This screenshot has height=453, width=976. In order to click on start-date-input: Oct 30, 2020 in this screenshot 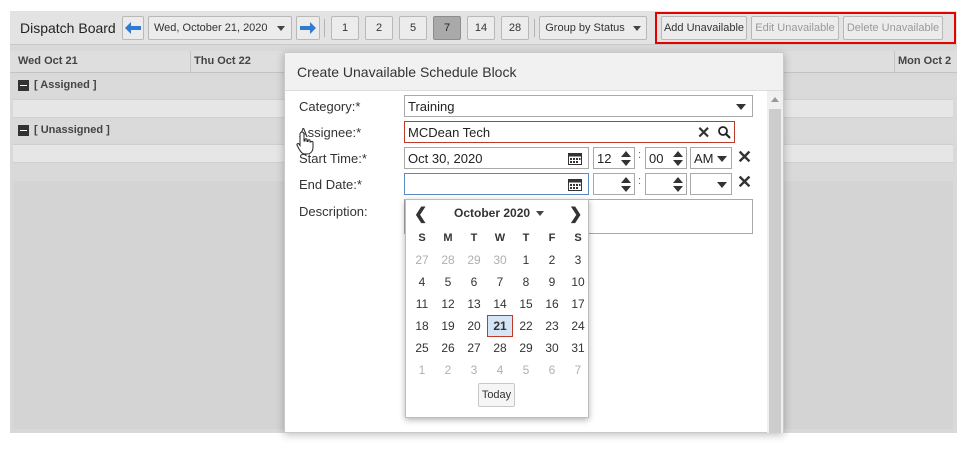, I will do `click(496, 158)`.